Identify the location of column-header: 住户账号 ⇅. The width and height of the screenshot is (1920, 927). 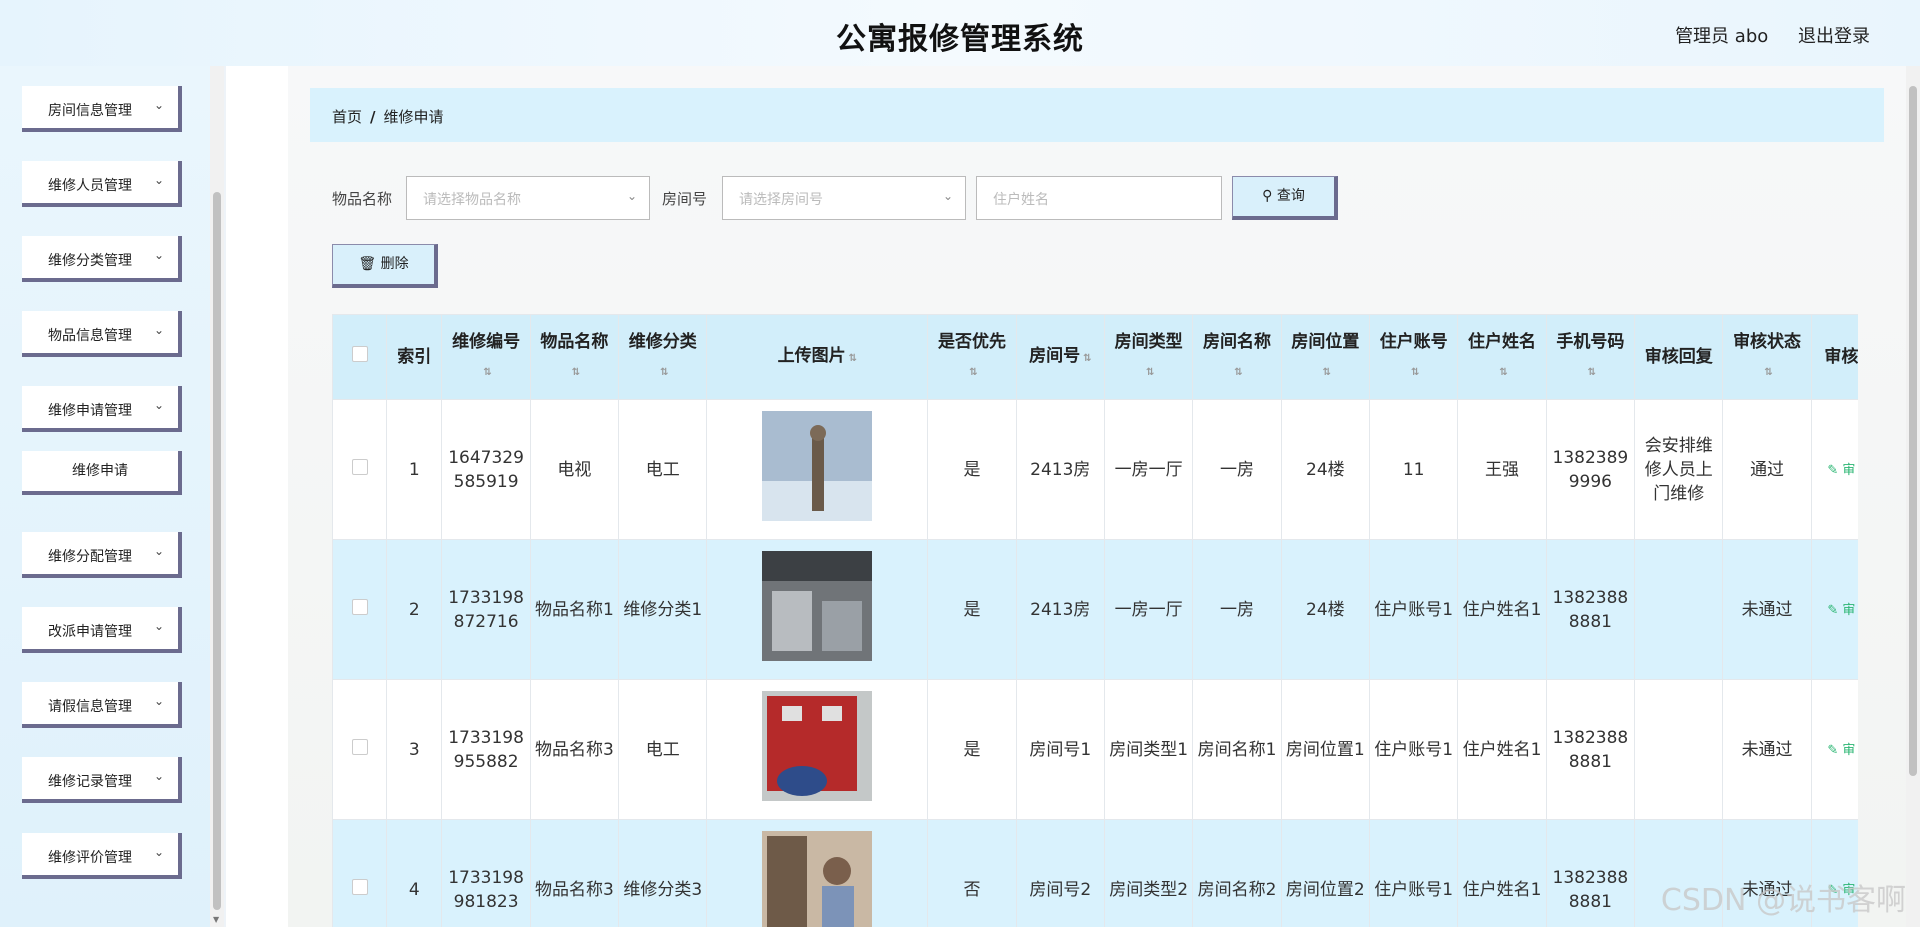
(1414, 357).